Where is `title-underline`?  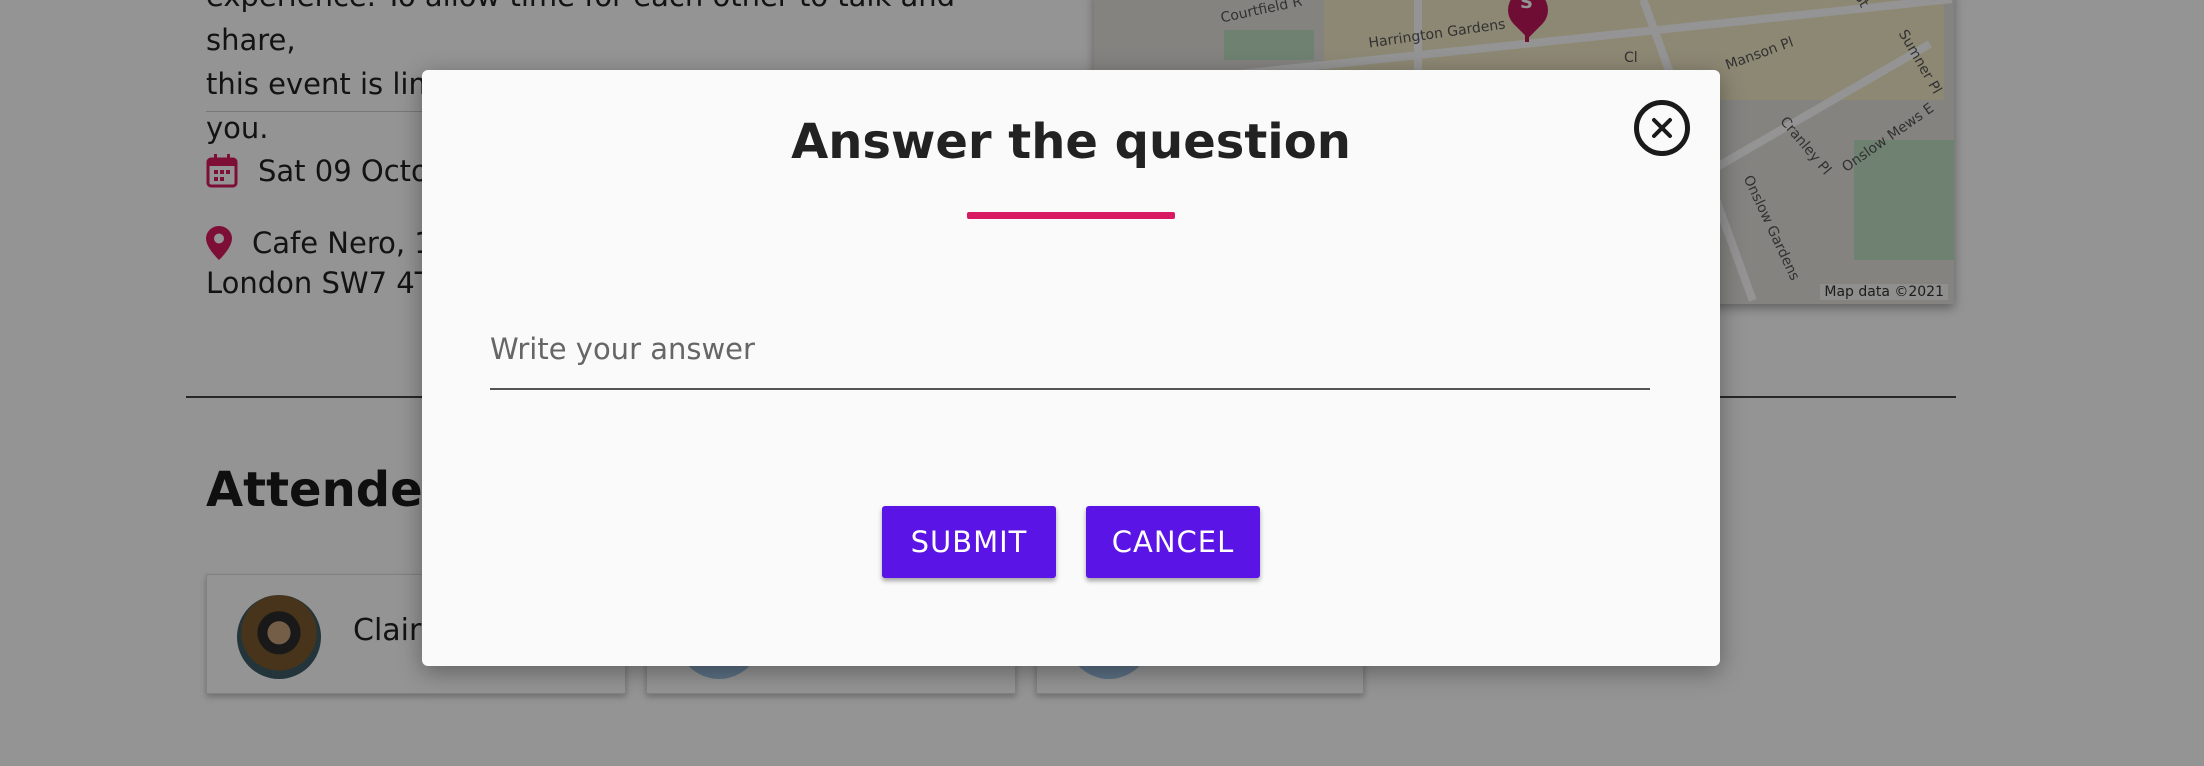 title-underline is located at coordinates (1071, 215).